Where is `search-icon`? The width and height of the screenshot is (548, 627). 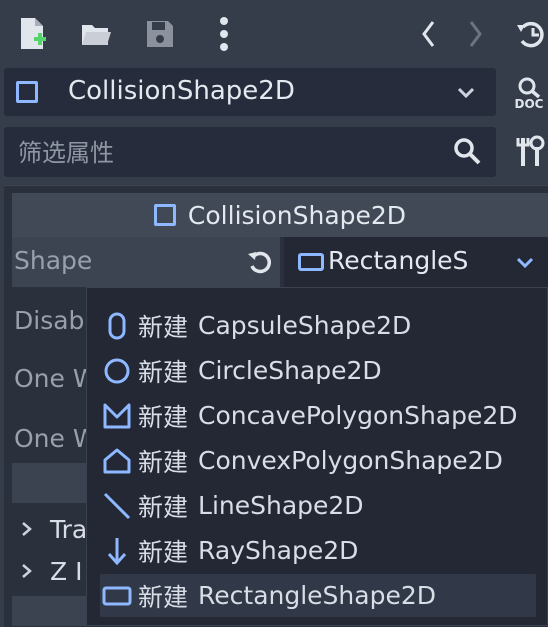
search-icon is located at coordinates (467, 153).